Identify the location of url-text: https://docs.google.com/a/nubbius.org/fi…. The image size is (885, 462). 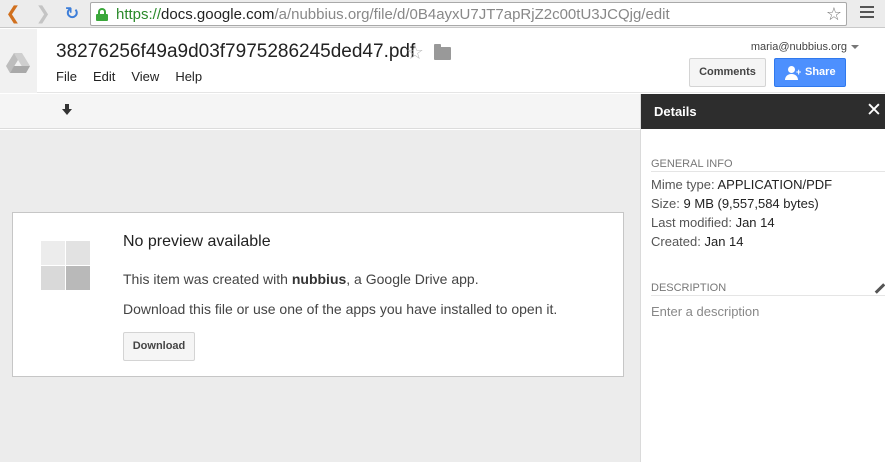
(393, 14).